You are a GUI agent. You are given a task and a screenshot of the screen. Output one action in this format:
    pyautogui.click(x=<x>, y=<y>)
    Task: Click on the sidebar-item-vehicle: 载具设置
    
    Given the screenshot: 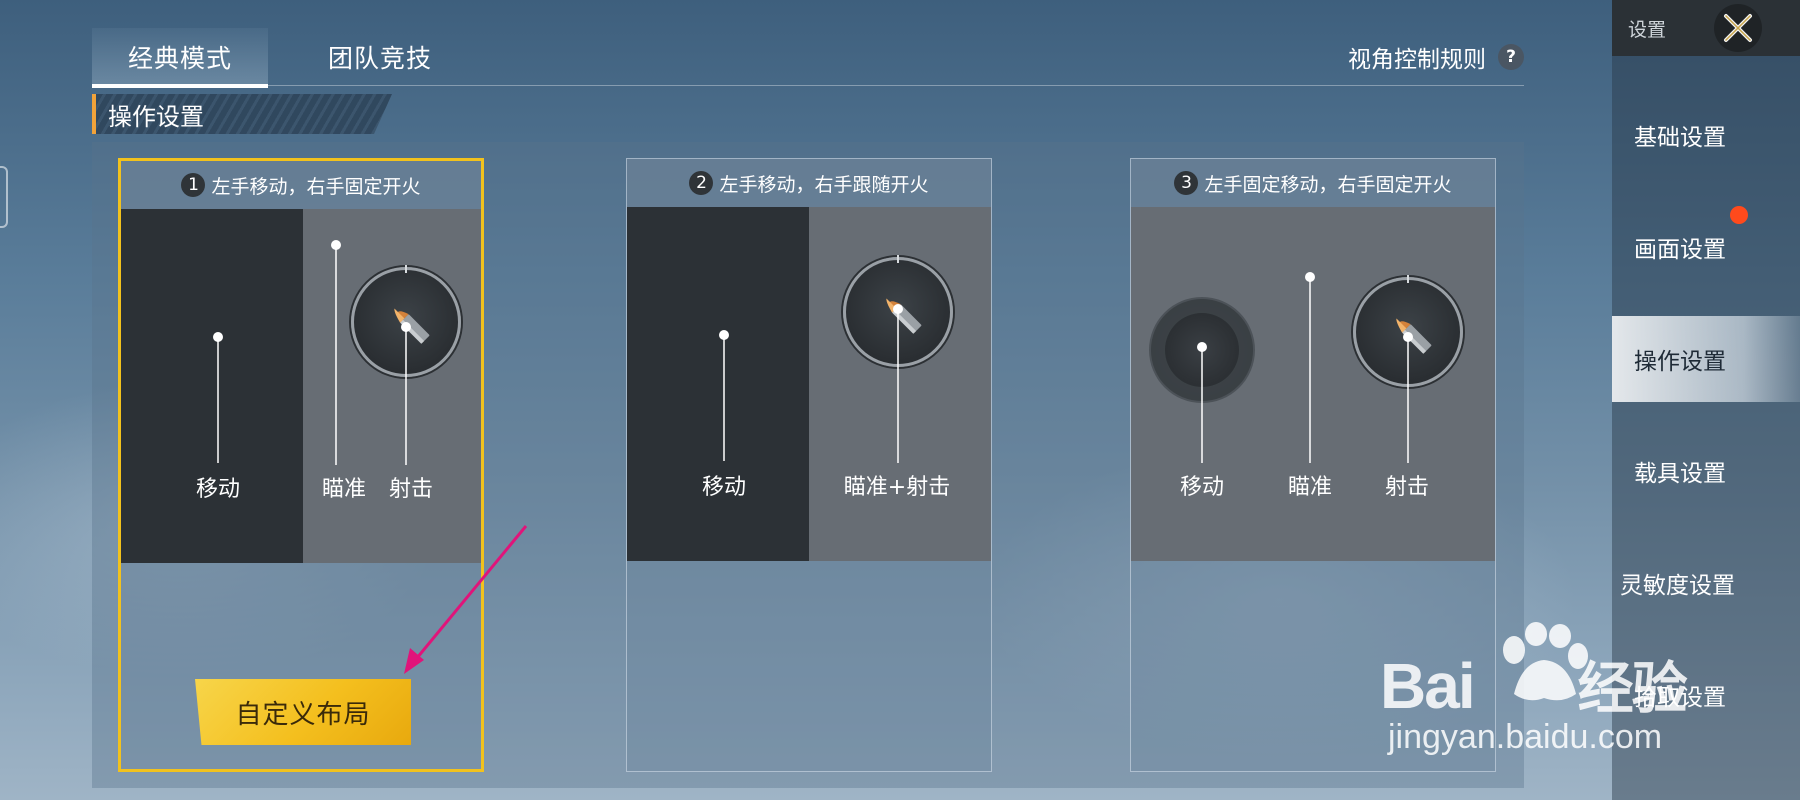 What is the action you would take?
    pyautogui.click(x=1706, y=471)
    